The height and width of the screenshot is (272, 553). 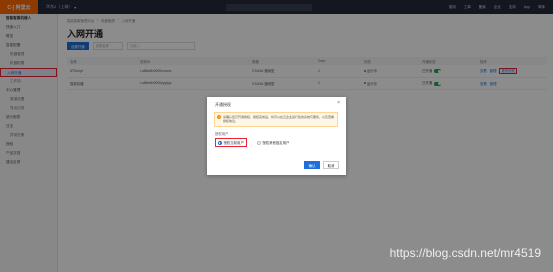 I want to click on radio-label: 授权当前用户, so click(x=233, y=143).